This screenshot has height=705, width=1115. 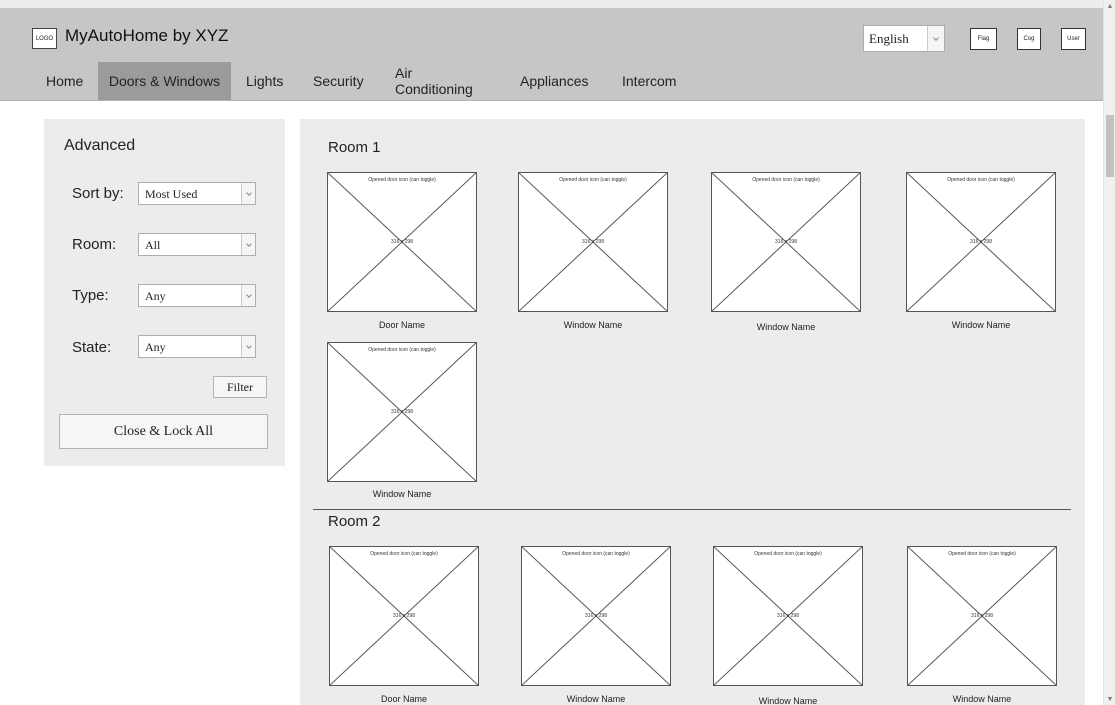 What do you see at coordinates (354, 521) in the screenshot?
I see `room-title: Room 2` at bounding box center [354, 521].